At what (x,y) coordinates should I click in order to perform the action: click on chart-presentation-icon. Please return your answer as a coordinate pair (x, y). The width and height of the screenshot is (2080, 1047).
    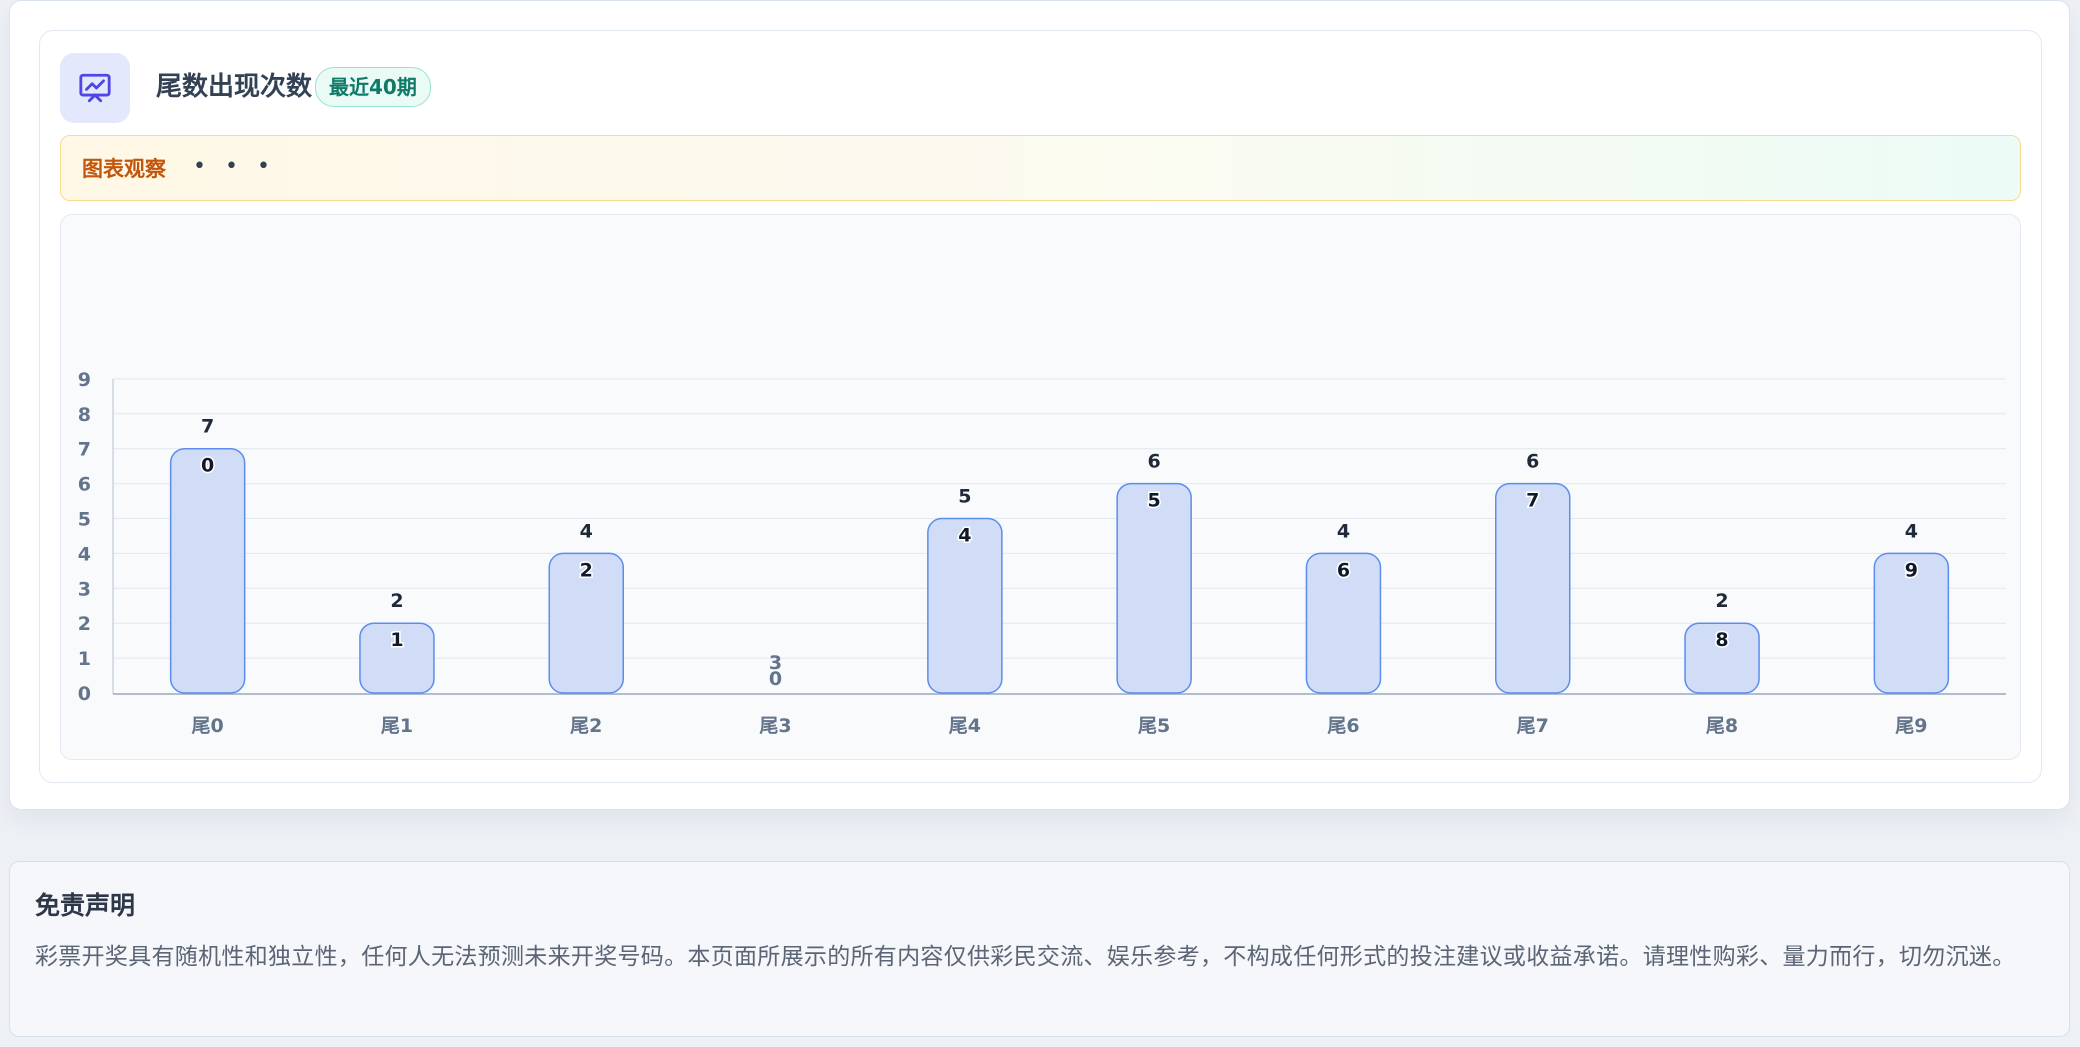
    Looking at the image, I should click on (95, 88).